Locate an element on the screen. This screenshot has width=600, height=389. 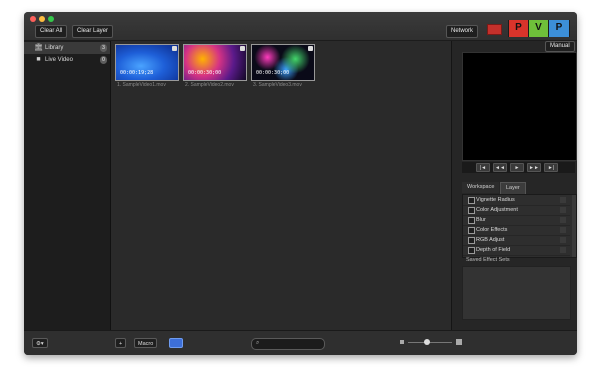
media-caption: 2. SampleVideo2.mov is located at coordinates (209, 85).